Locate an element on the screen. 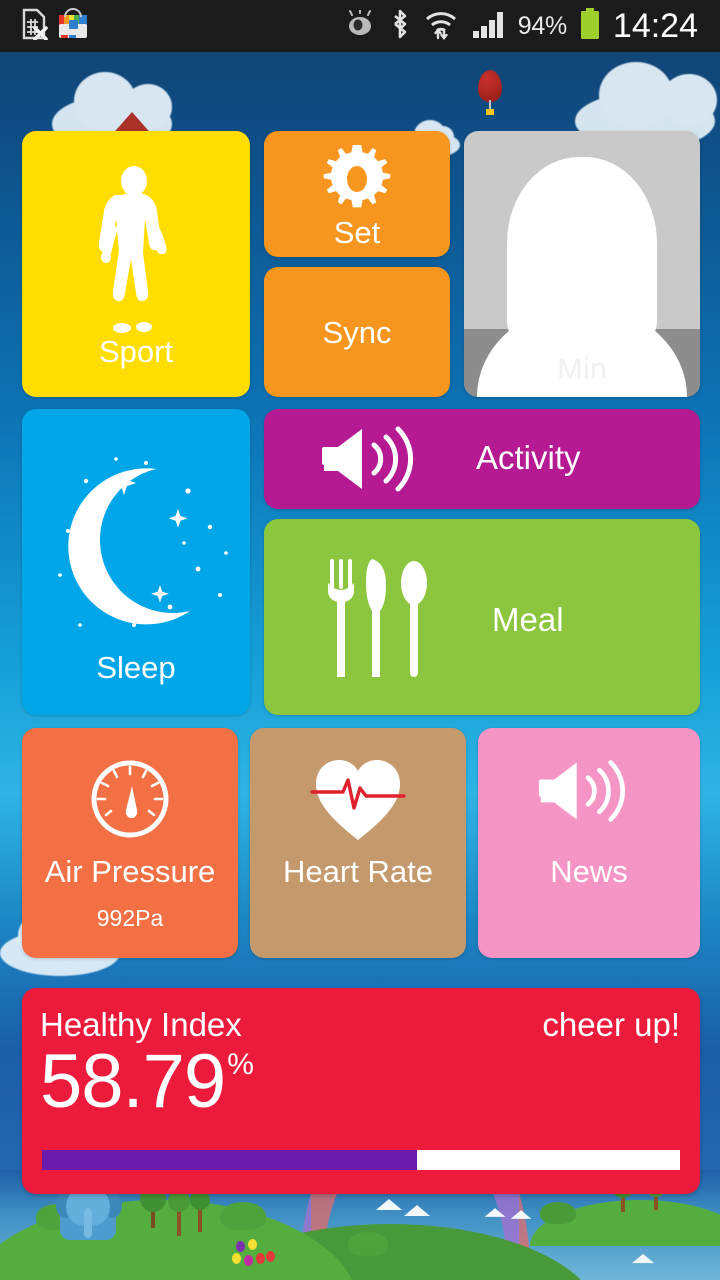  clock-label: 14:24 is located at coordinates (655, 25).